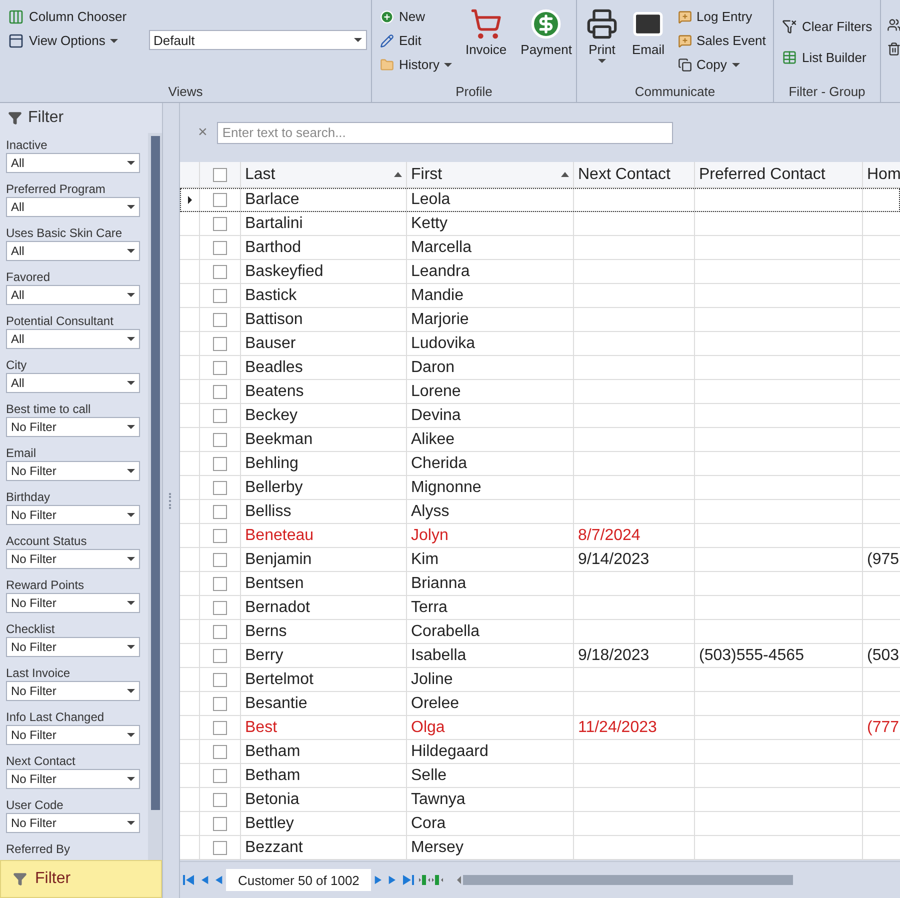 Image resolution: width=900 pixels, height=898 pixels. What do you see at coordinates (67, 40) in the screenshot?
I see `view-options-button: View Options` at bounding box center [67, 40].